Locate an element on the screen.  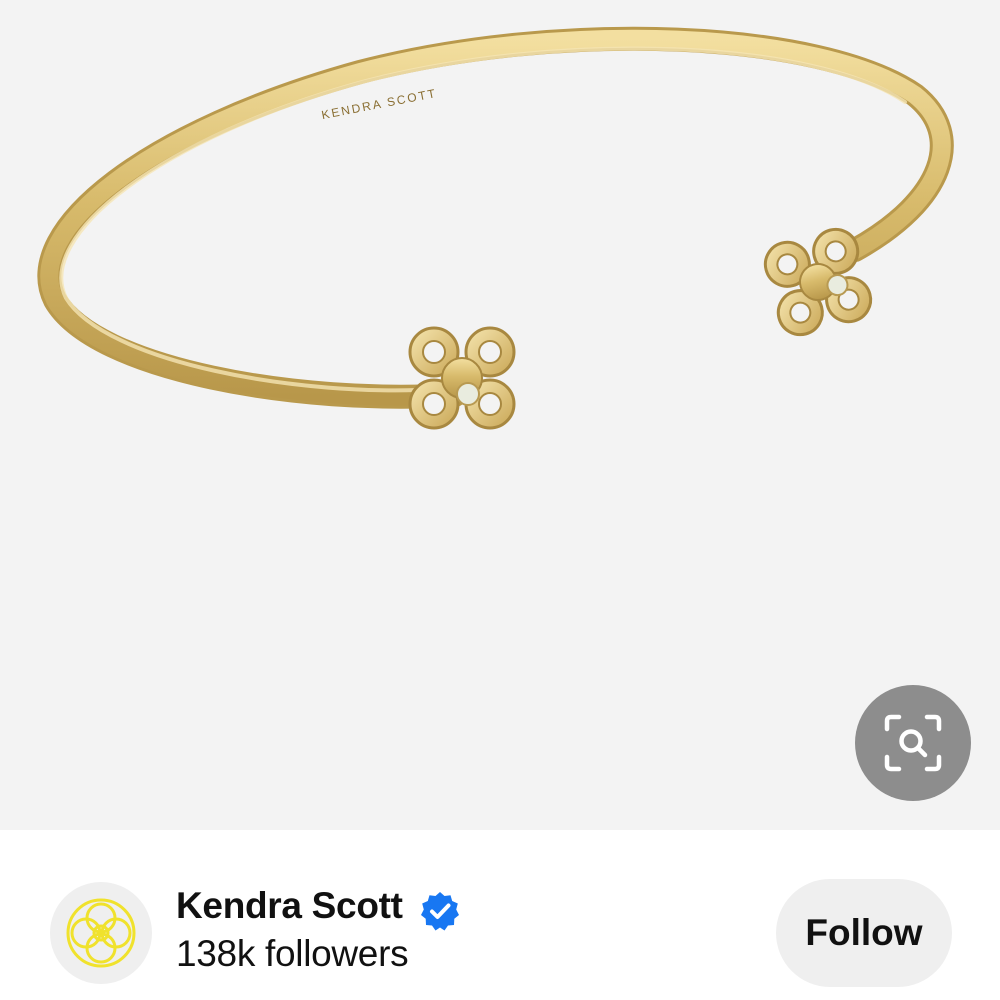
creator-name: Kendra Scott is located at coordinates (289, 906).